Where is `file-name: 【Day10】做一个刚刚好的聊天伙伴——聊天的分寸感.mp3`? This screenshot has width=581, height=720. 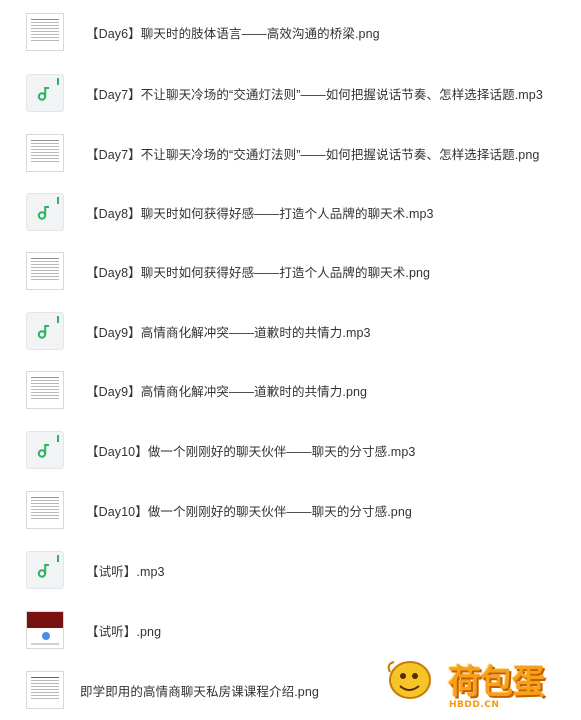 file-name: 【Day10】做一个刚刚好的聊天伙伴——聊天的分寸感.mp3 is located at coordinates (251, 451).